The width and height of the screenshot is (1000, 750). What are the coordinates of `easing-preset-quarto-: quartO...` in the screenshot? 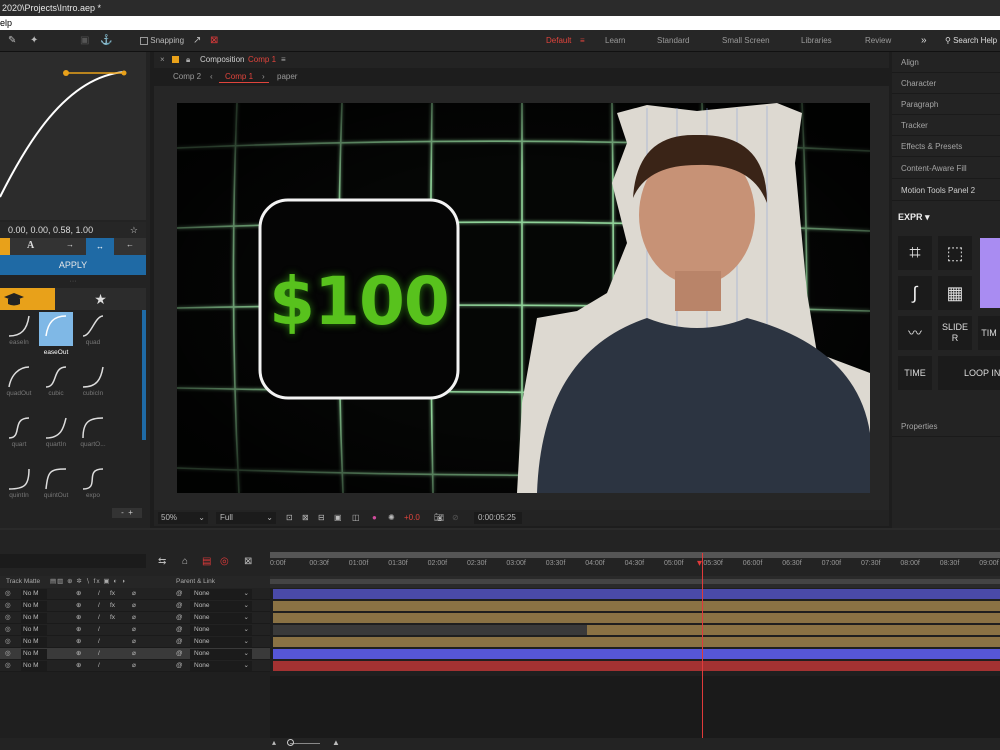 It's located at (93, 438).